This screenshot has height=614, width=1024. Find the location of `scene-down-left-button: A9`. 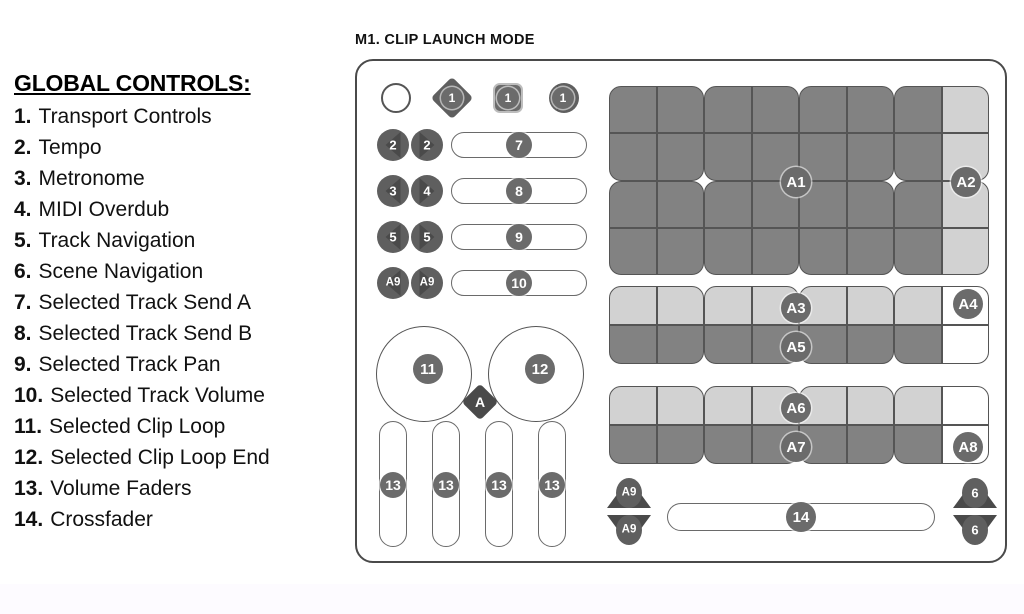

scene-down-left-button: A9 is located at coordinates (629, 530).